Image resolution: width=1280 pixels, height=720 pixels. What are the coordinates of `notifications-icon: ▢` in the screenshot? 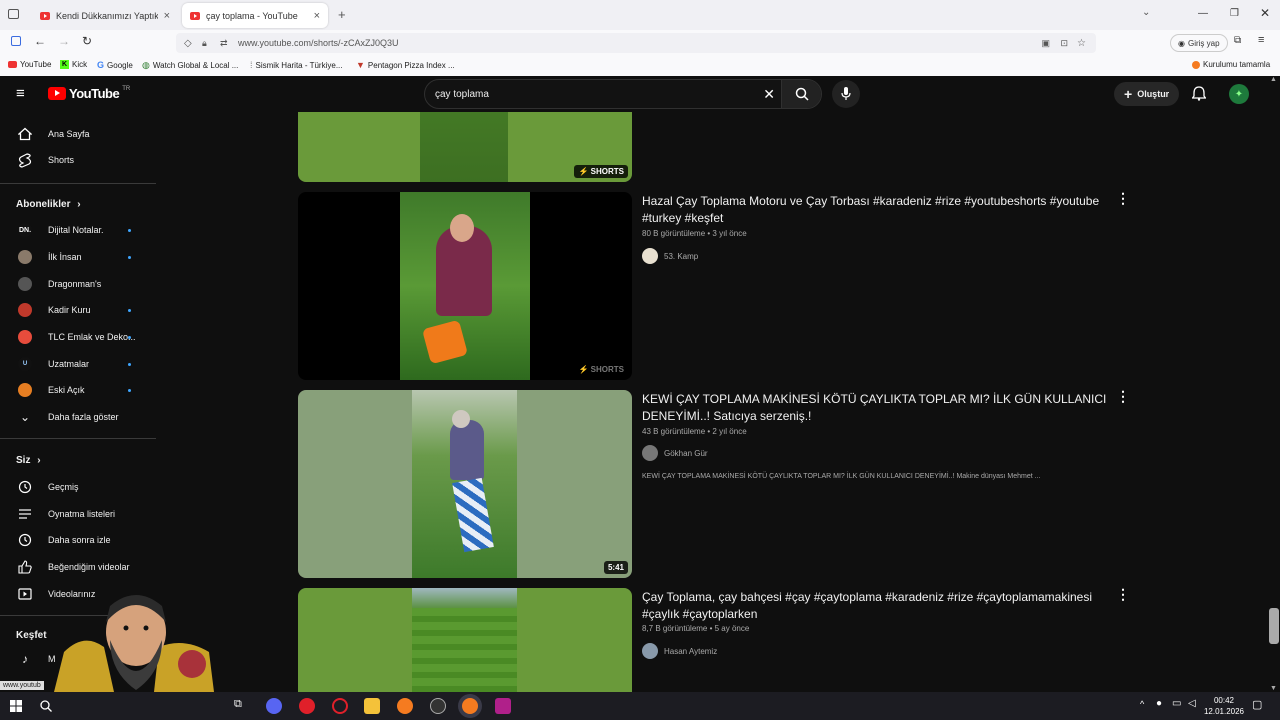 It's located at (1257, 704).